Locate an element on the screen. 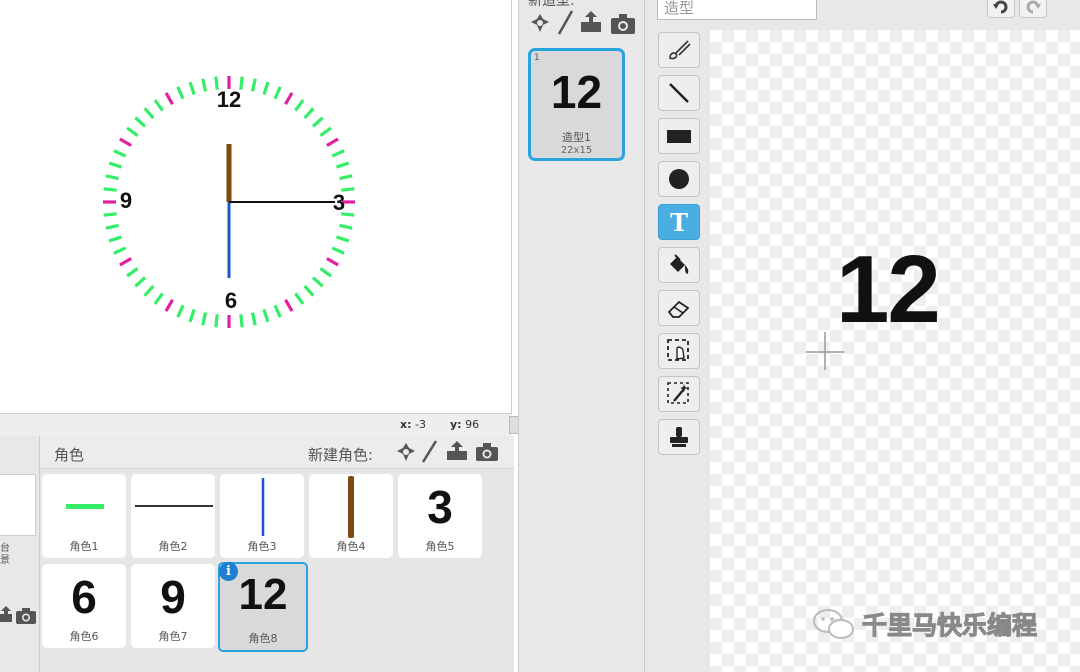 The image size is (1080, 672). new-sprite-from-camera-icon is located at coordinates (487, 454).